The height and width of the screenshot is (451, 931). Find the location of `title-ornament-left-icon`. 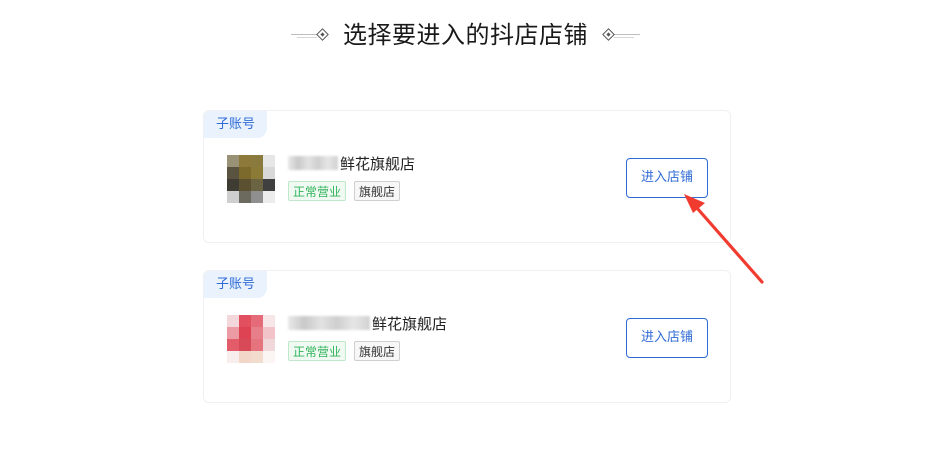

title-ornament-left-icon is located at coordinates (311, 35).